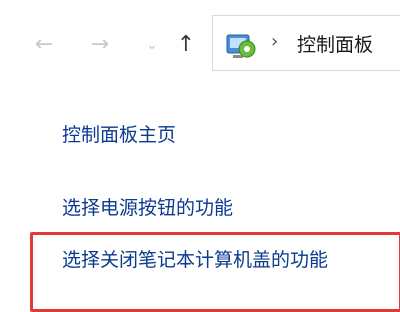 This screenshot has width=400, height=312. Describe the element at coordinates (152, 45) in the screenshot. I see `recent-locations-chevron-icon: ⌄` at that location.